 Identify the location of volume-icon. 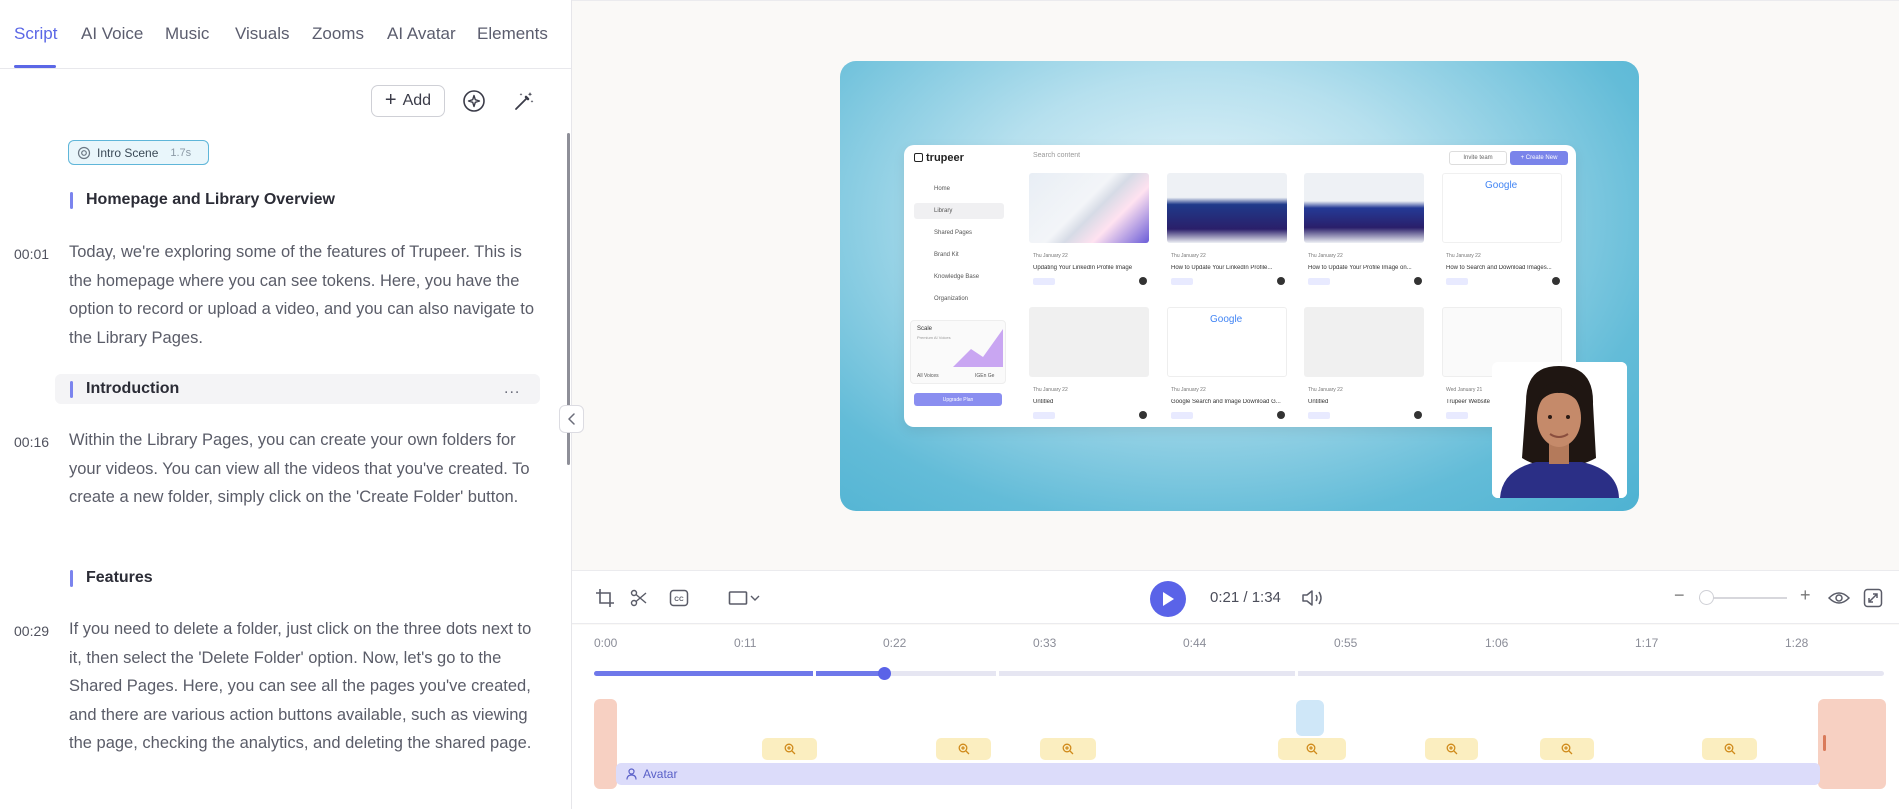
(1312, 598).